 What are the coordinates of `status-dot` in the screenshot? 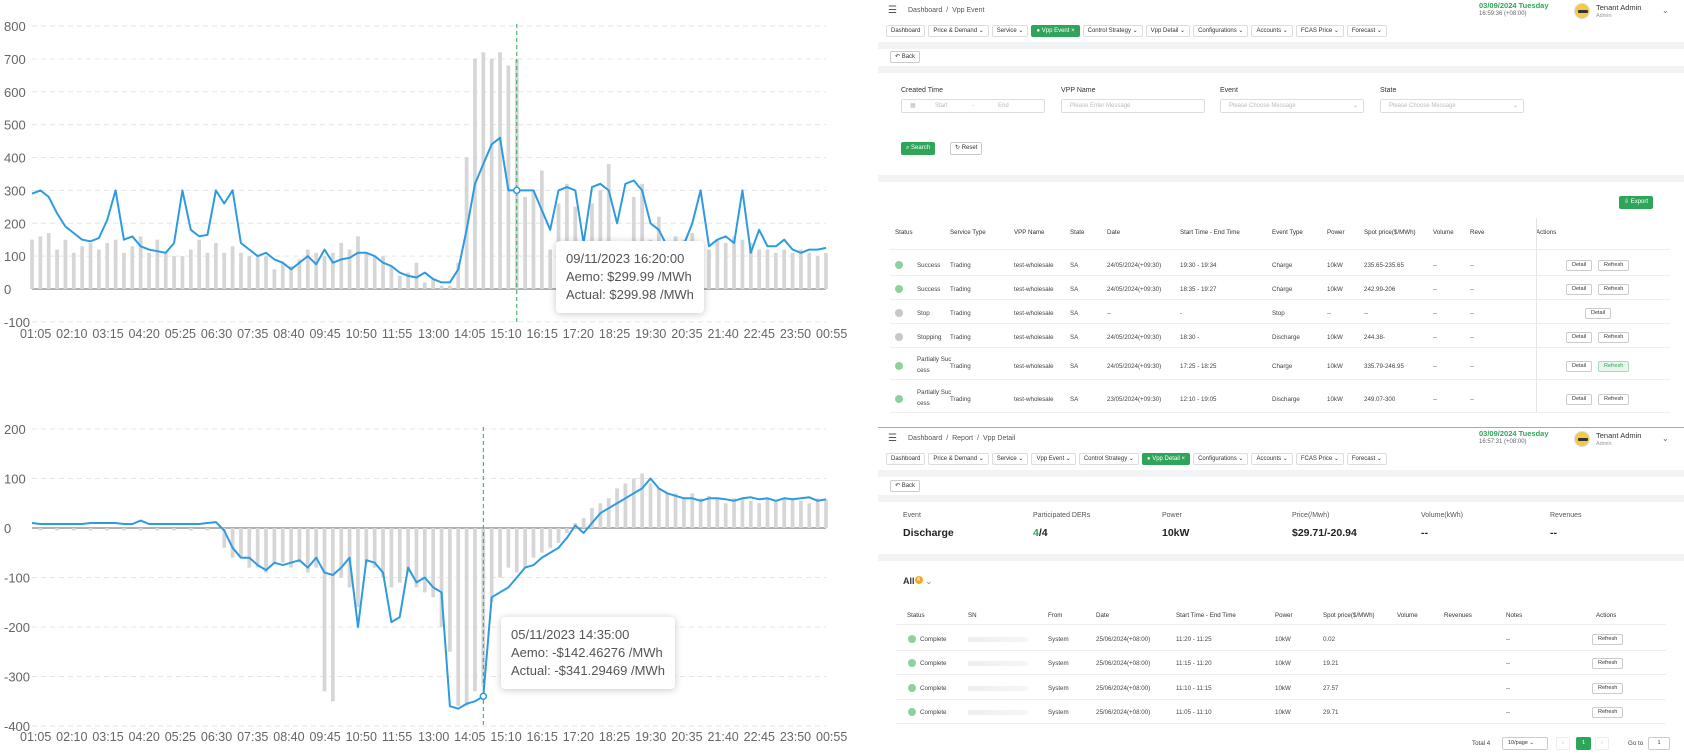 It's located at (899, 399).